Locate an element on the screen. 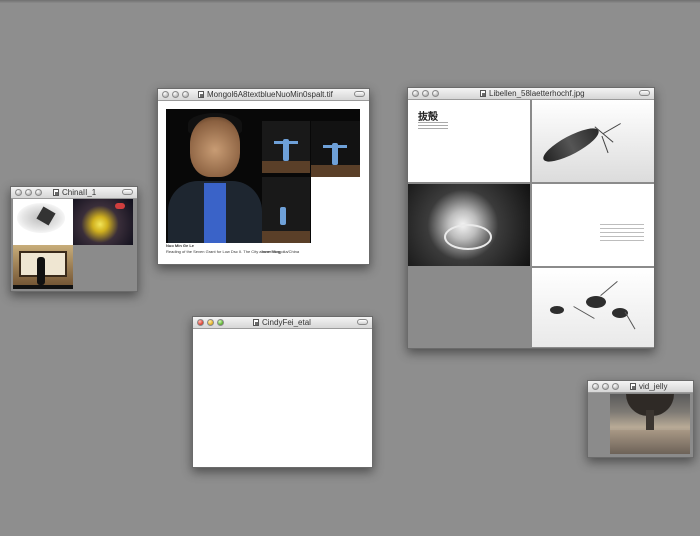 This screenshot has width=700, height=536. titlebar: Mongol6A8textblueNuoMin0spalt.tif is located at coordinates (263, 95).